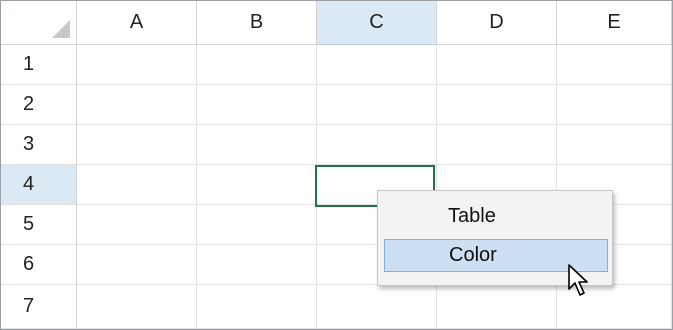  What do you see at coordinates (257, 23) in the screenshot?
I see `column-header-b: B` at bounding box center [257, 23].